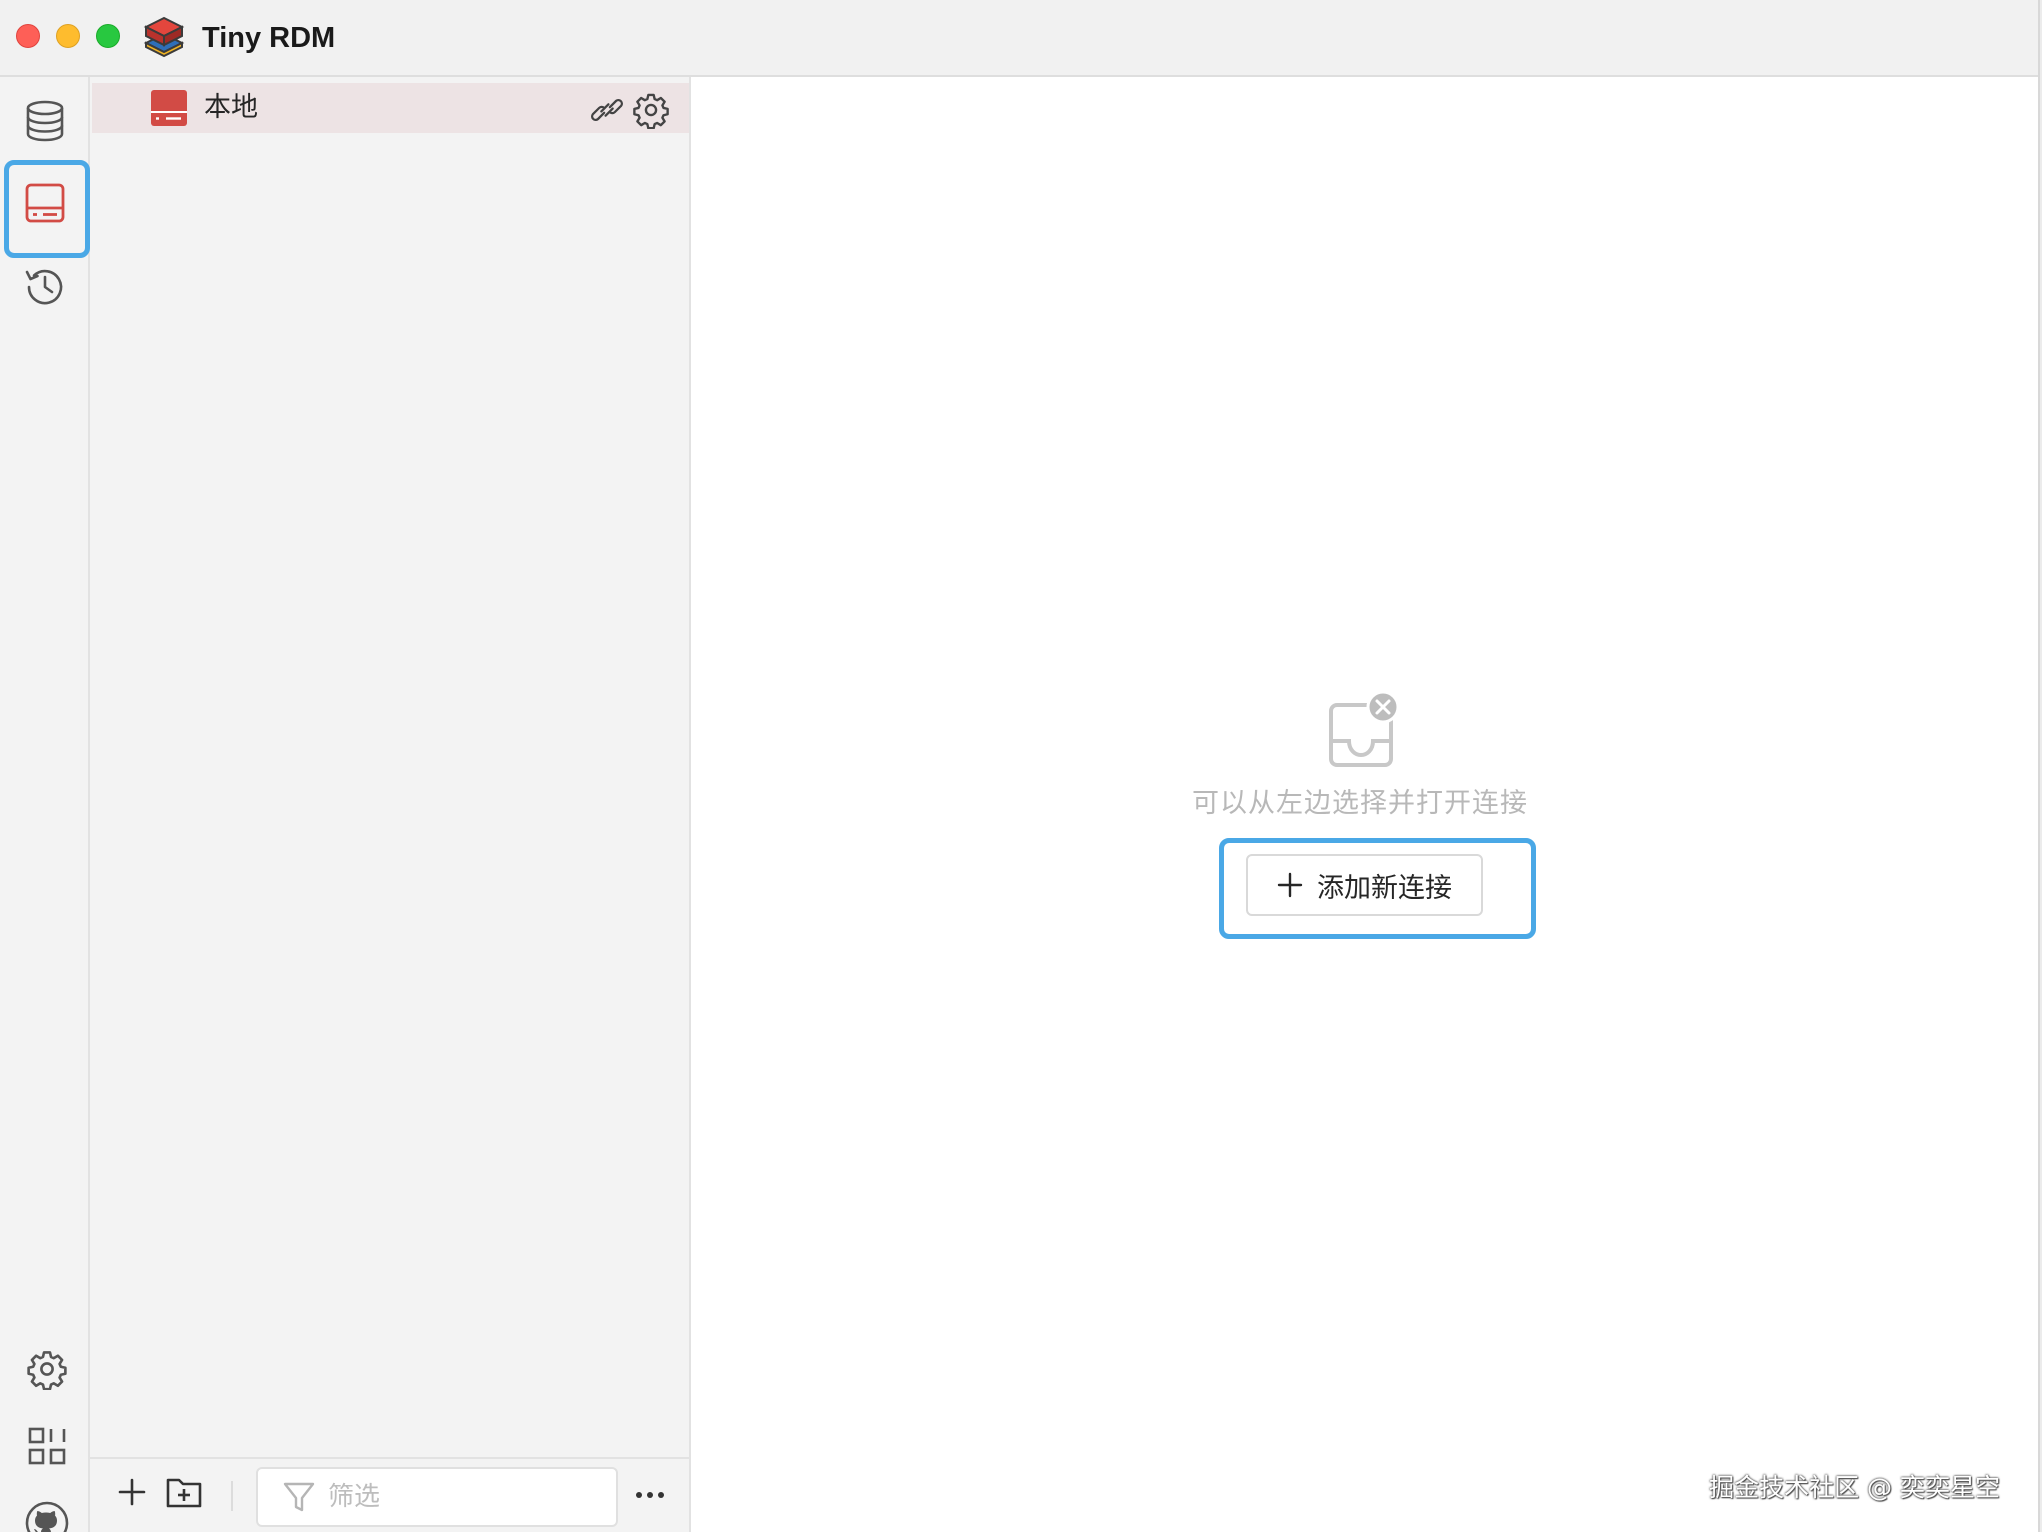  I want to click on apps-icon, so click(47, 1446).